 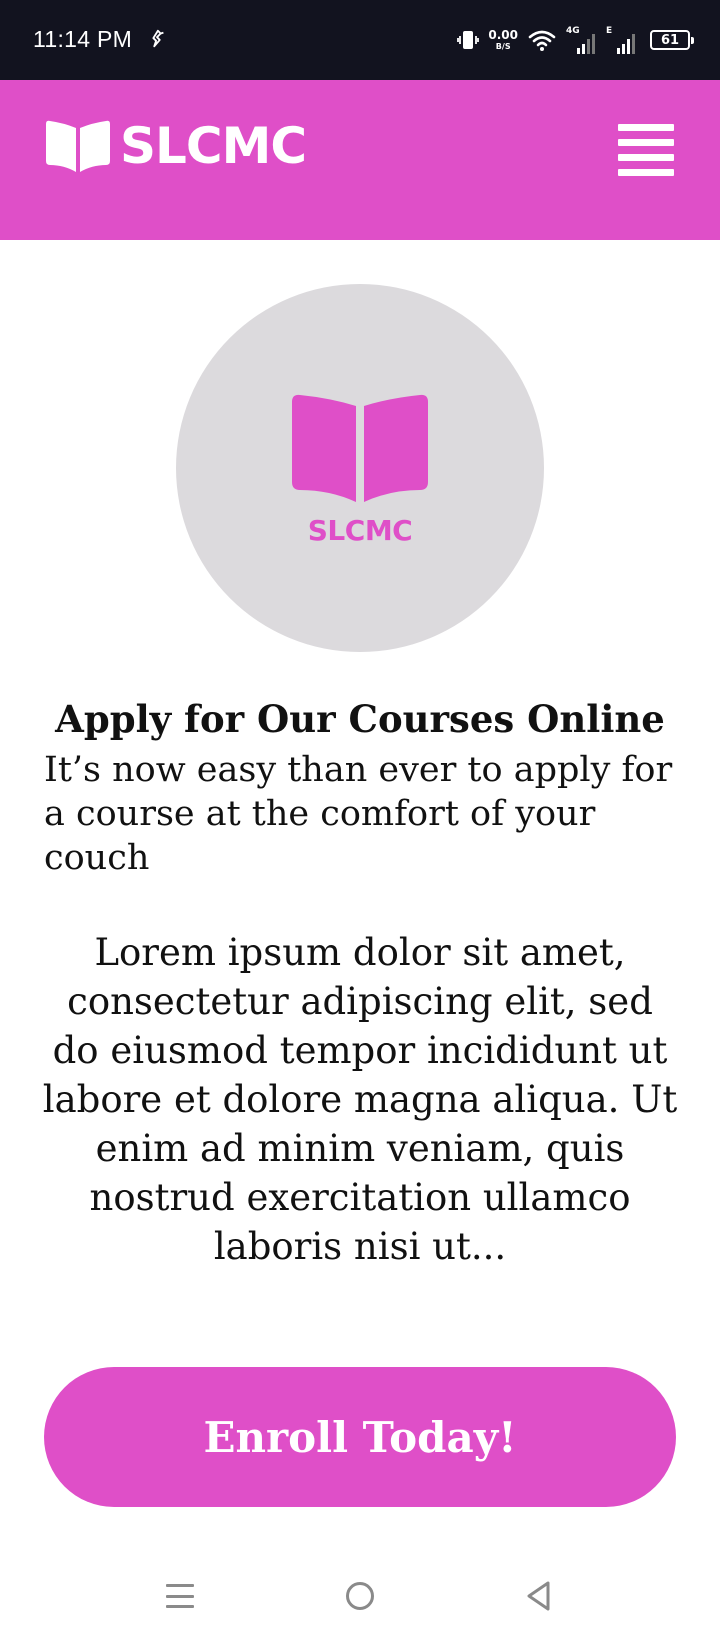 What do you see at coordinates (360, 719) in the screenshot?
I see `page-title: Apply for Our Courses Online` at bounding box center [360, 719].